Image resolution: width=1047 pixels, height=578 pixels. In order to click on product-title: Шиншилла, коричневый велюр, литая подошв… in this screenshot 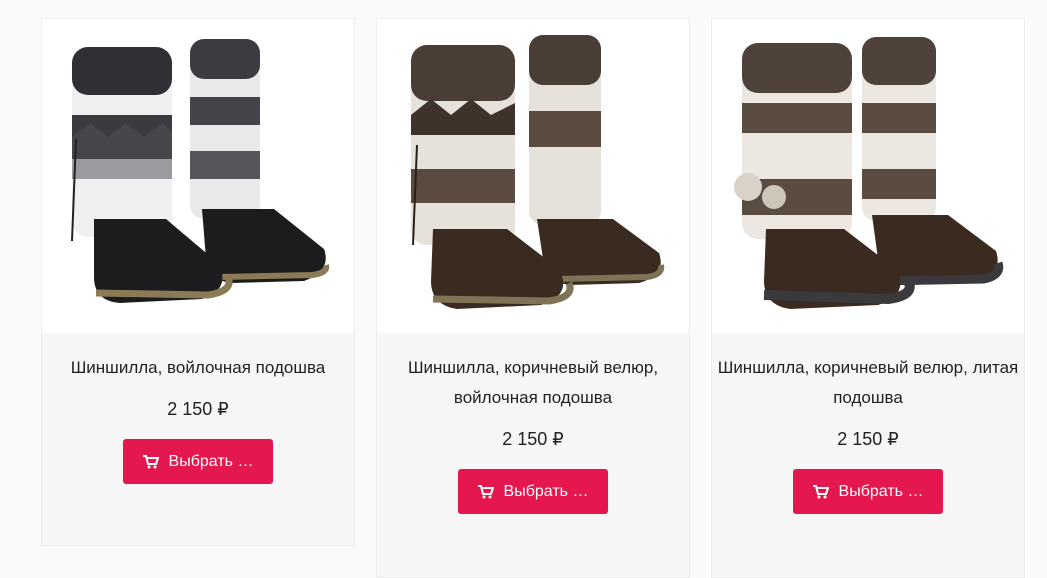, I will do `click(868, 383)`.